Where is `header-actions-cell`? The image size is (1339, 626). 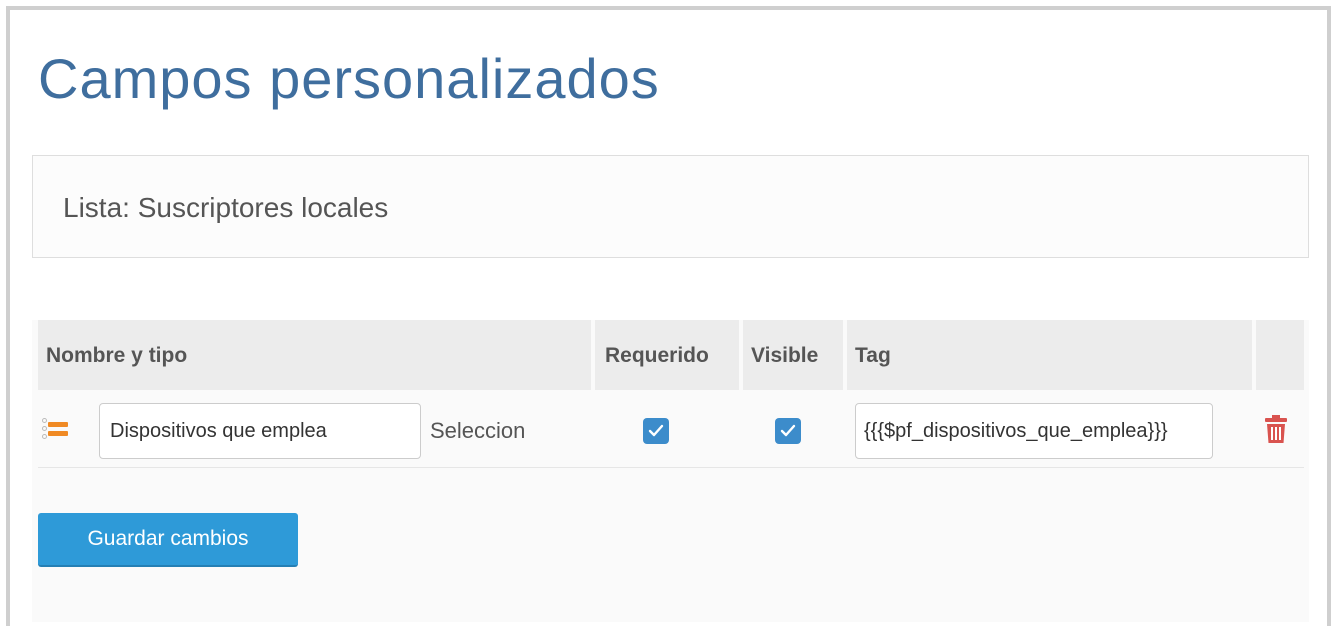
header-actions-cell is located at coordinates (1280, 355).